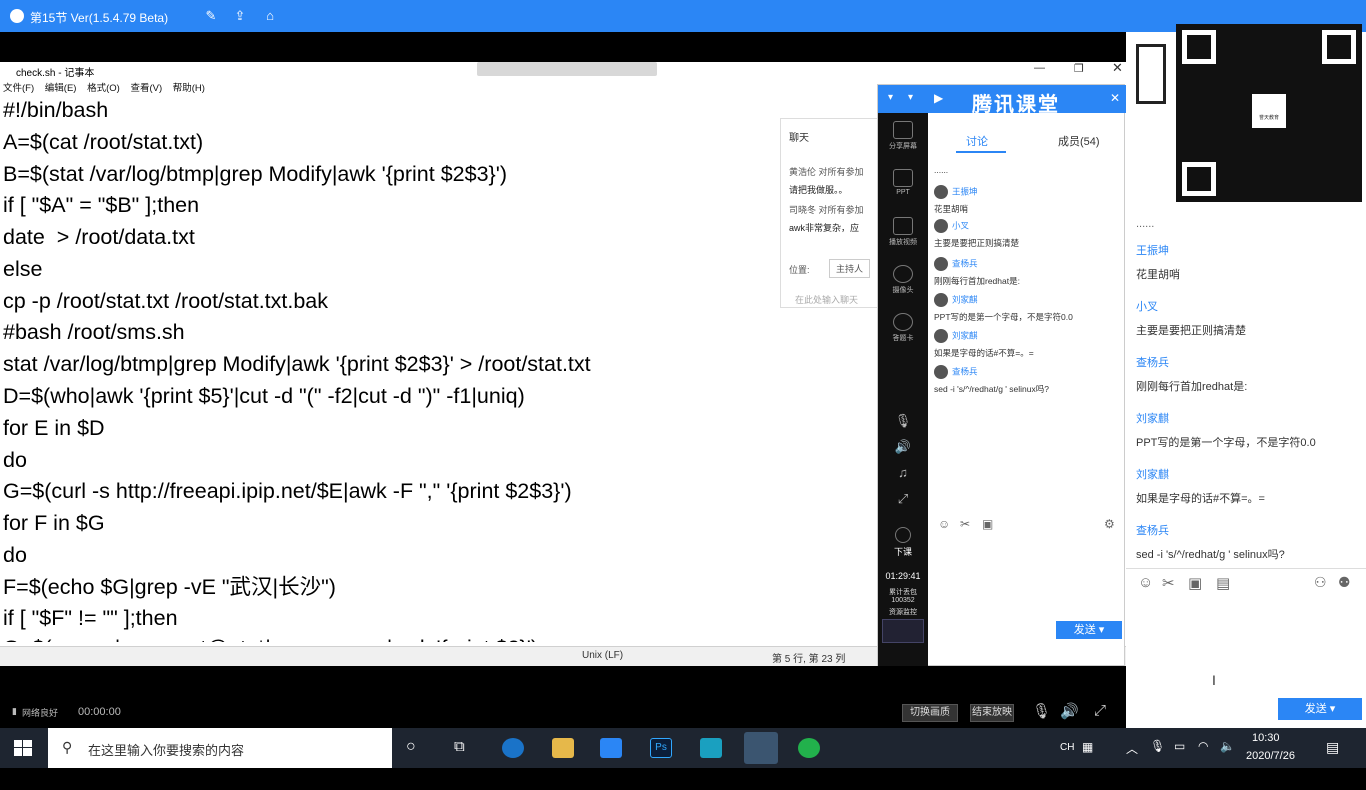  I want to click on resource-monitor-label: 资源监控, so click(903, 612).